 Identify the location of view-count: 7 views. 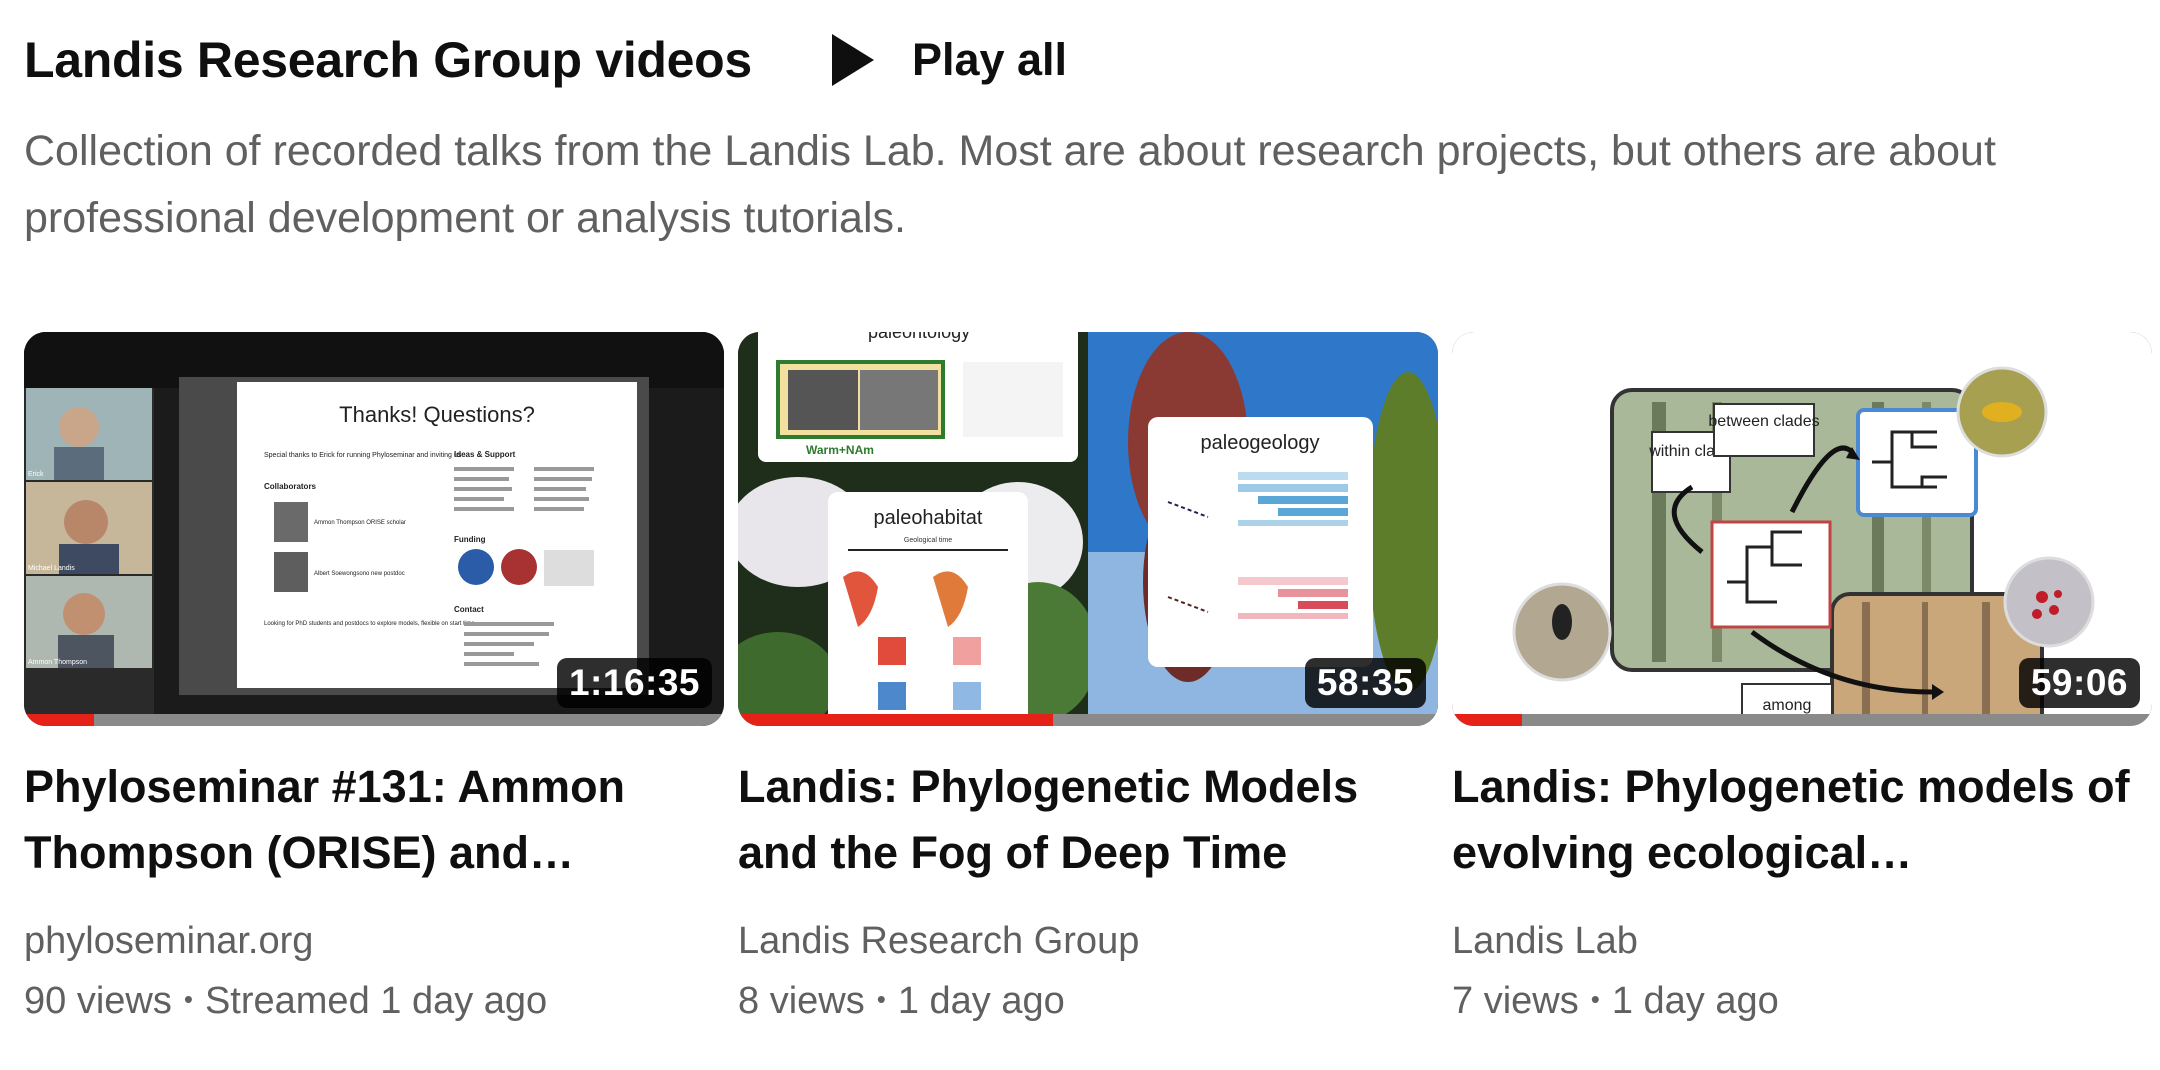
(1515, 1001).